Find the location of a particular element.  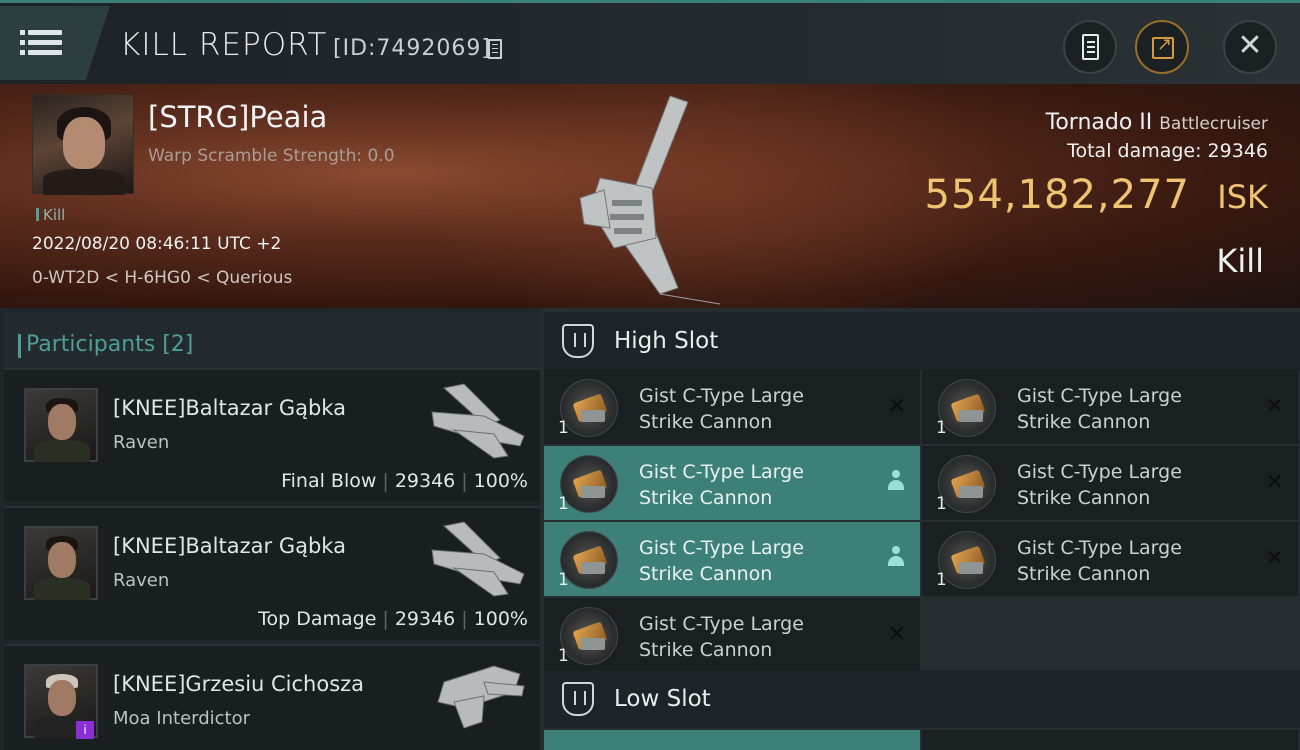

participant-stats: Final Blow | 29346 | 100% is located at coordinates (404, 481).